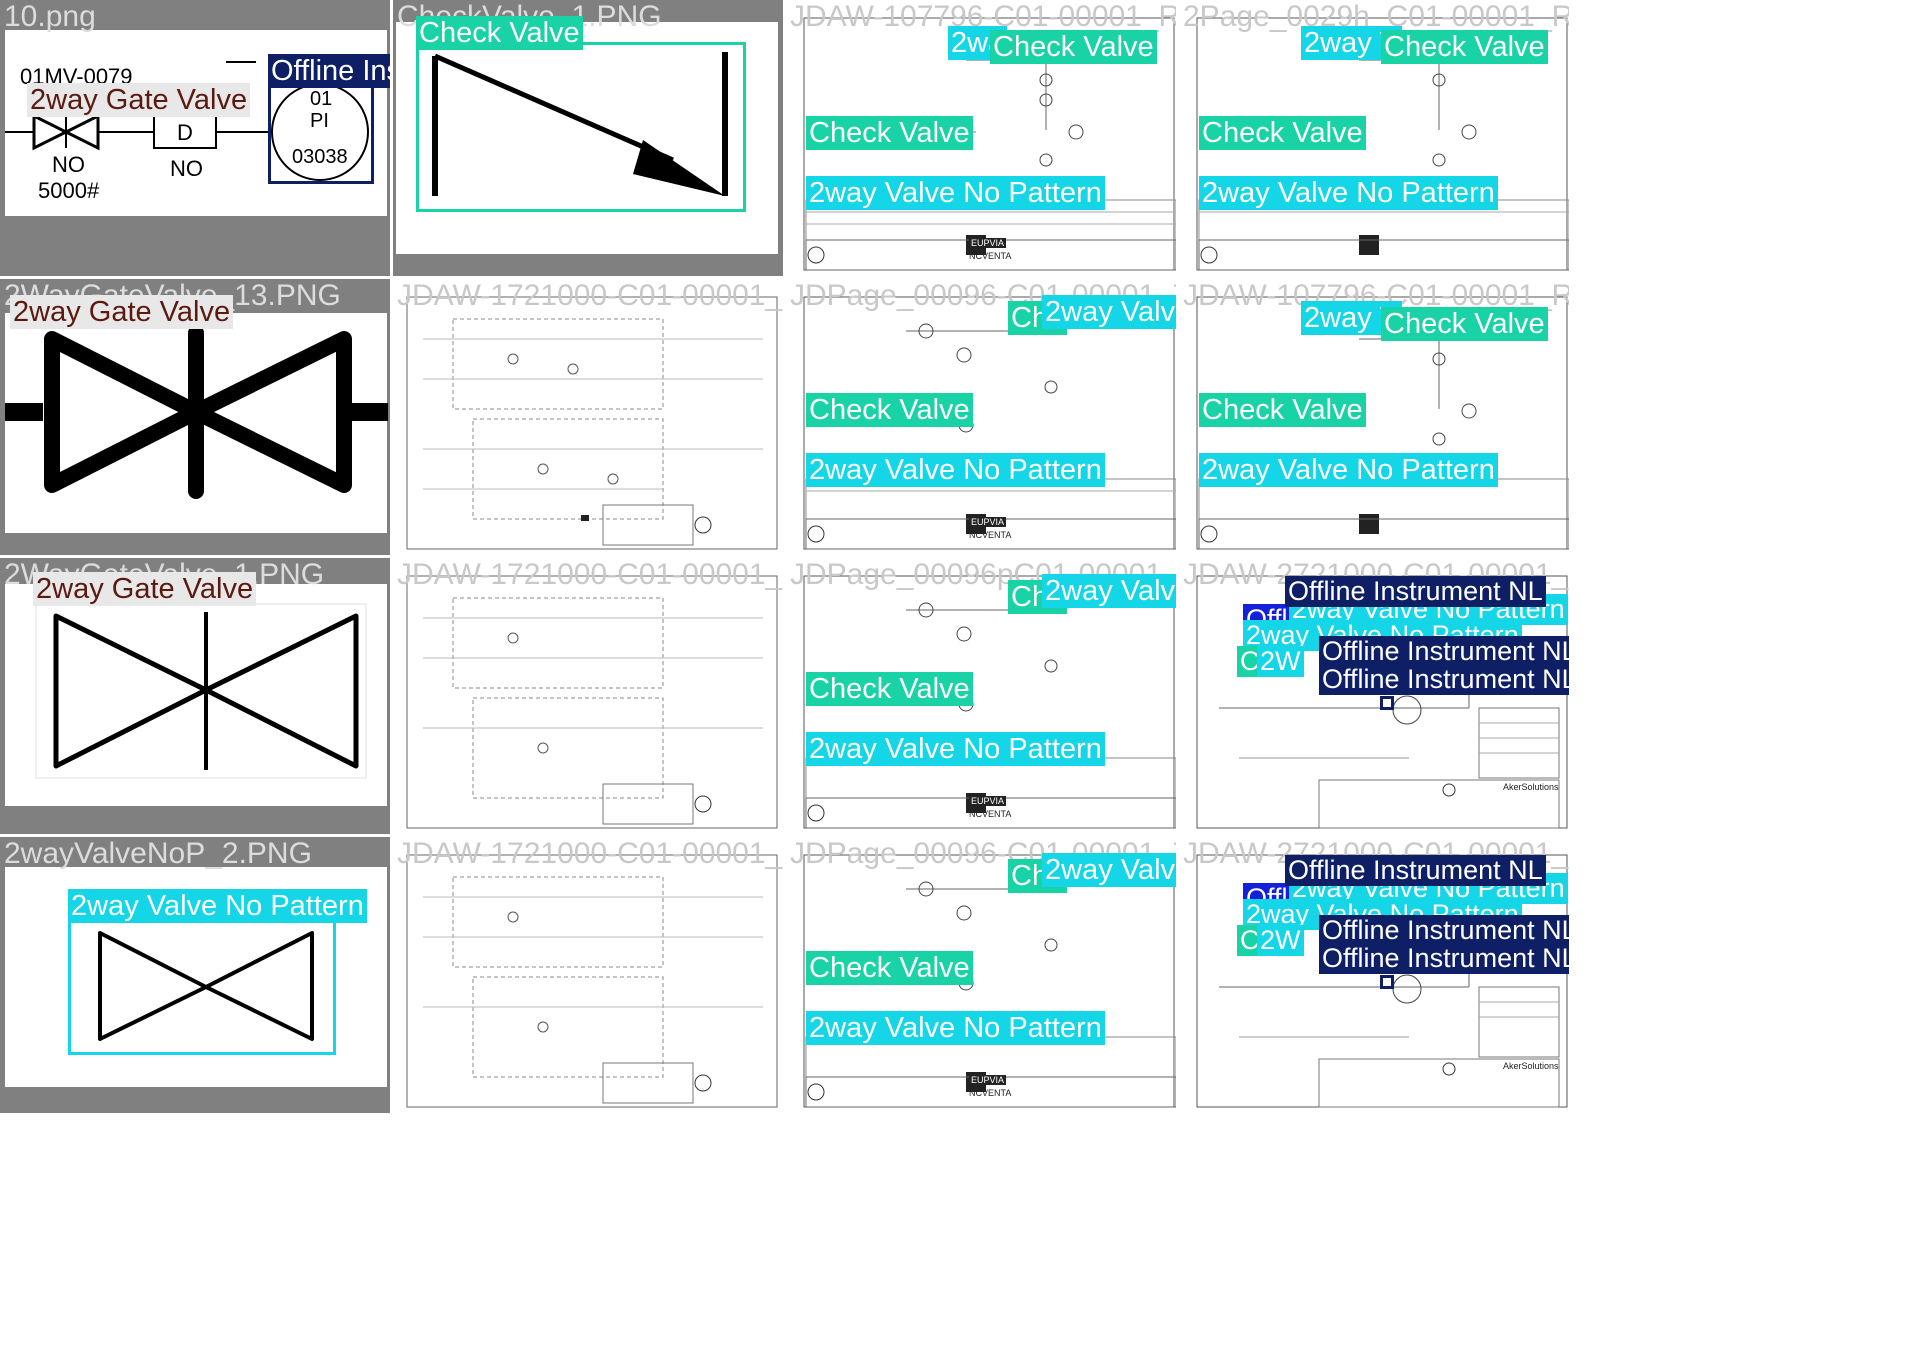 The image size is (1920, 1360). I want to click on tile-r3c0: 2wayValveNoP_2.PNG 2way Valve No Pattern, so click(195, 975).